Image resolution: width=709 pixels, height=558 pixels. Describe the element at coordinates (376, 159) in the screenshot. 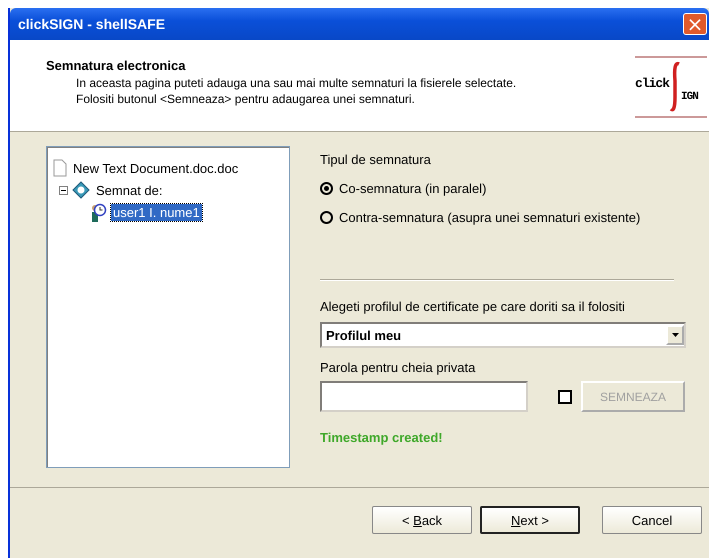

I see `section-label: Tipul de semnatura` at that location.